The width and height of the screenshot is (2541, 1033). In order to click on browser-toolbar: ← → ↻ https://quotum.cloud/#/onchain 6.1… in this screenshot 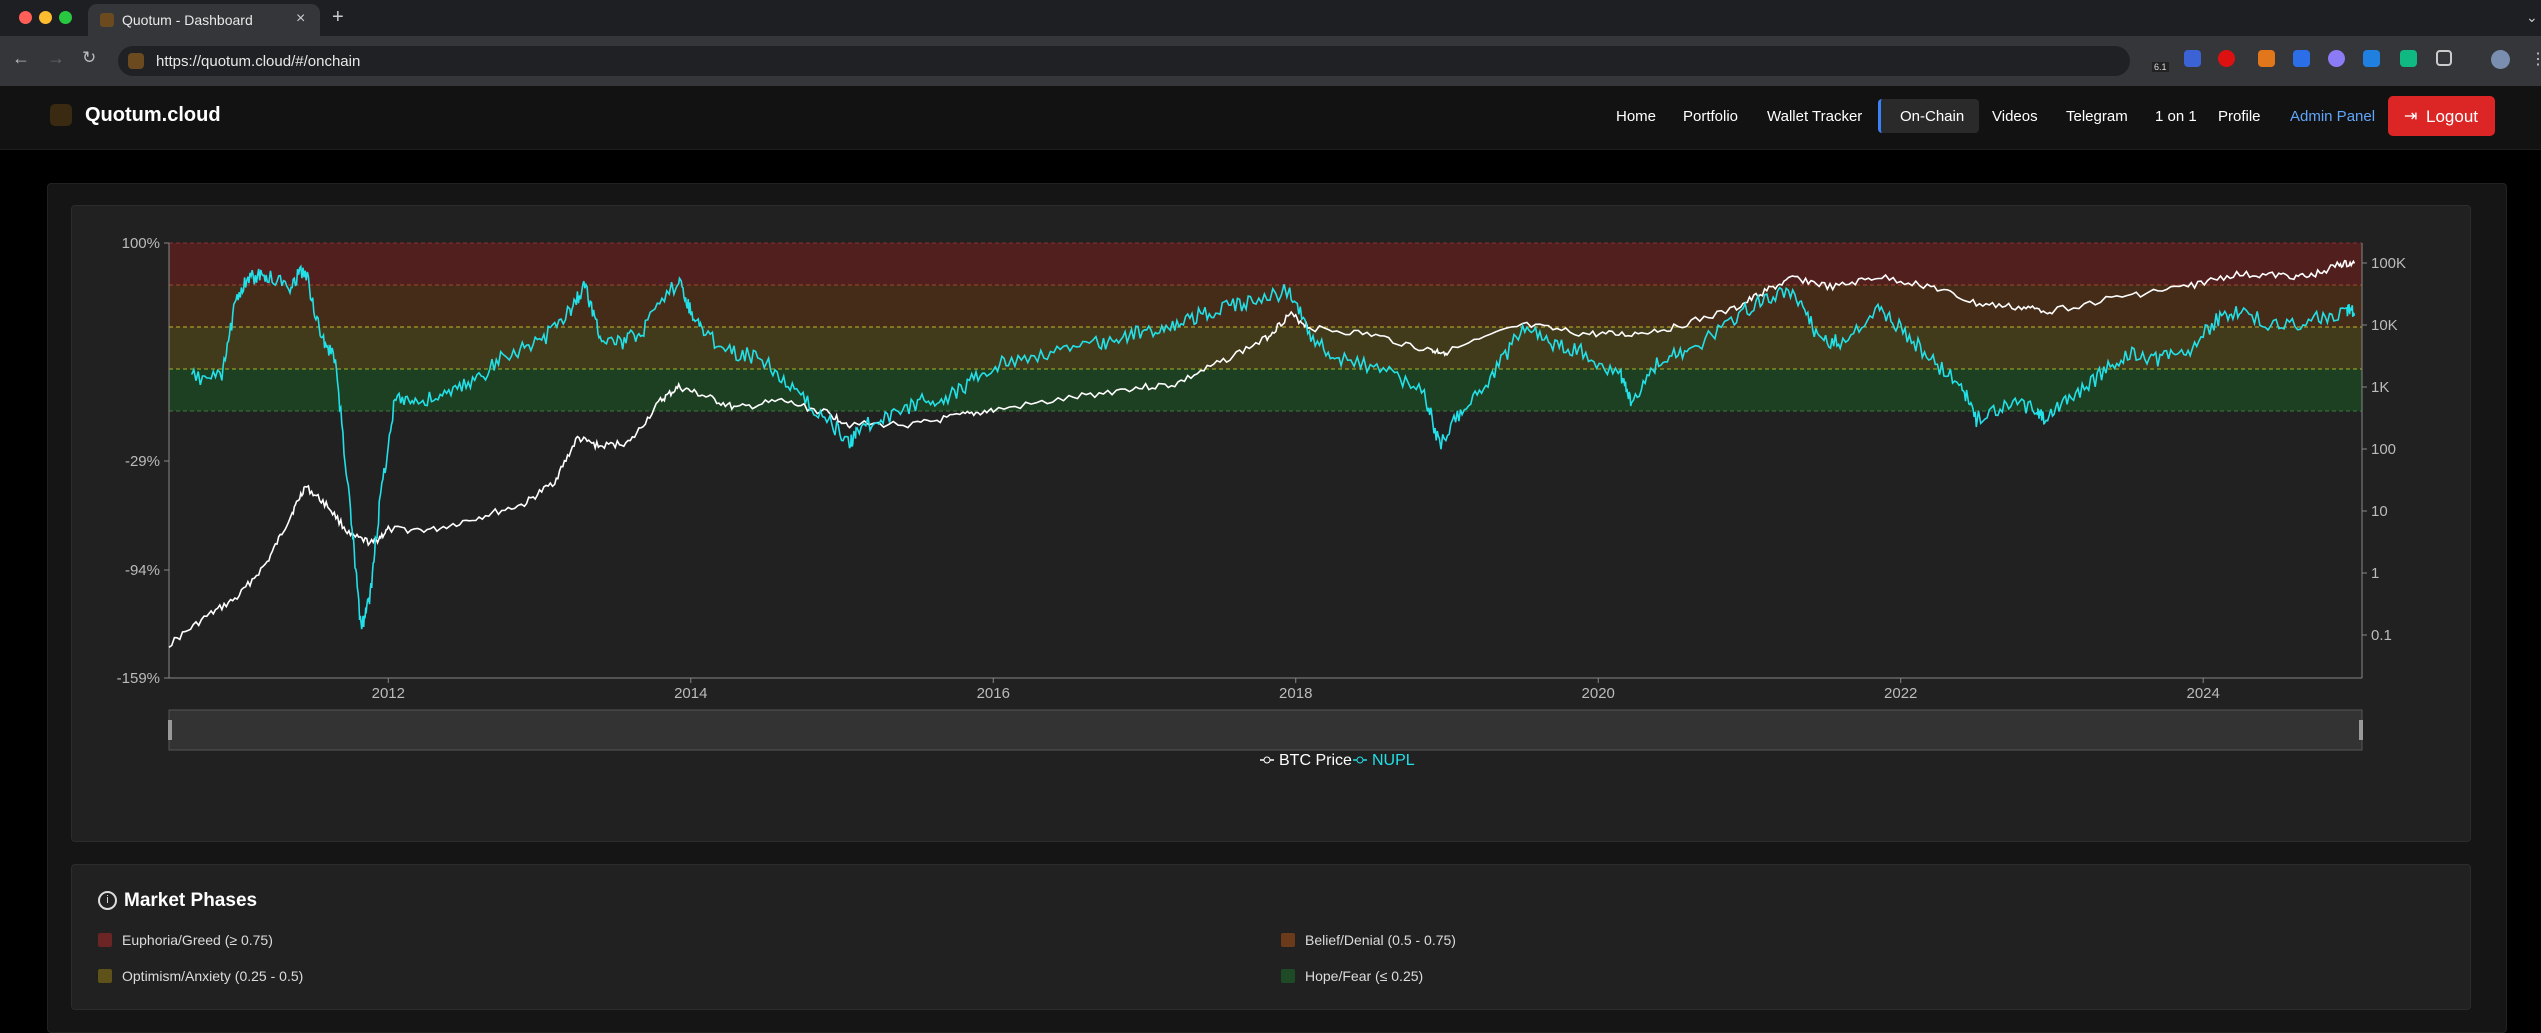, I will do `click(1270, 61)`.